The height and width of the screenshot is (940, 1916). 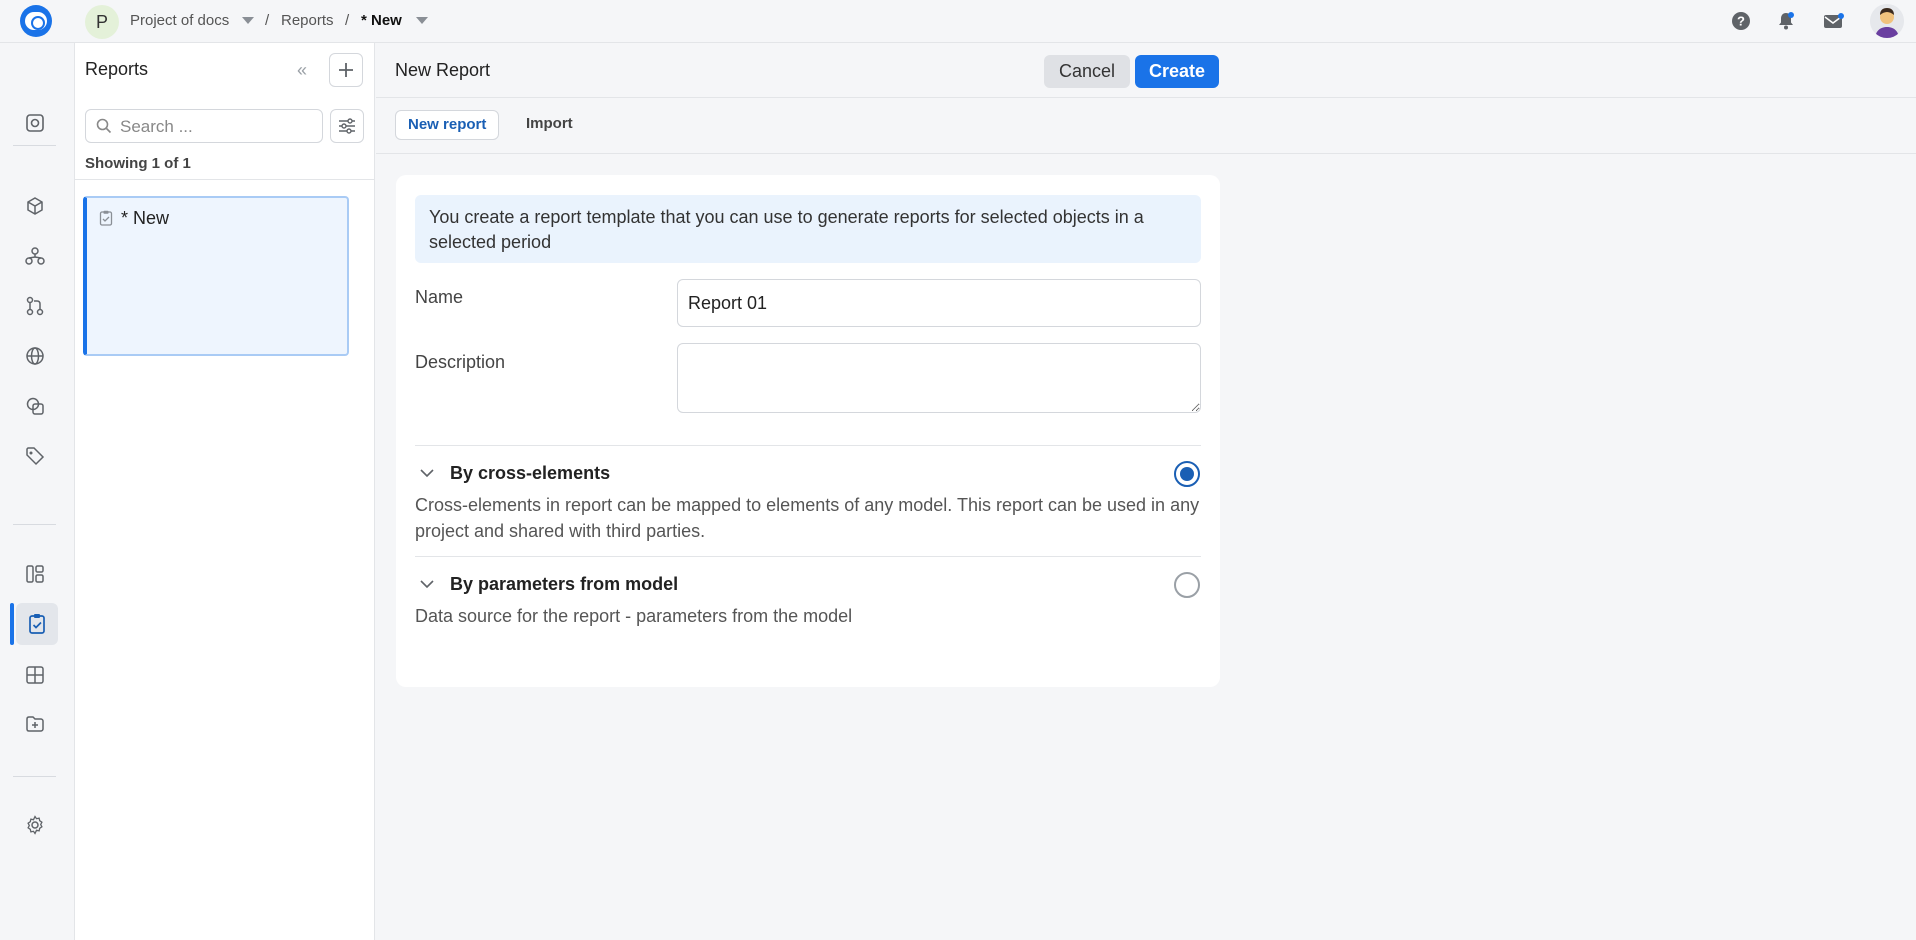 I want to click on search-icon, so click(x=104, y=126).